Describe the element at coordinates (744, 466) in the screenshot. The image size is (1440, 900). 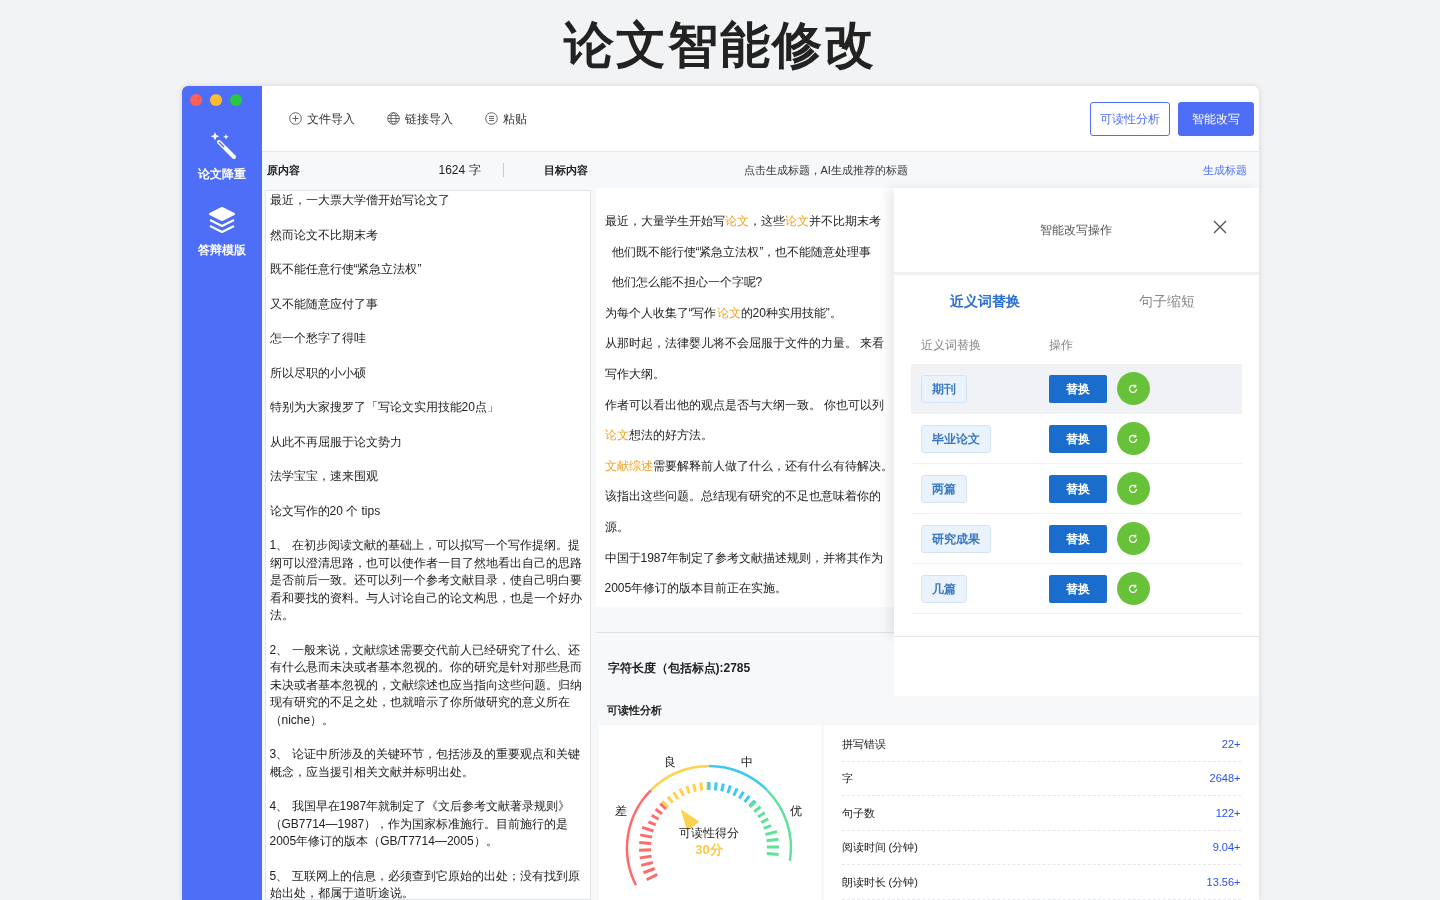
I see `text-line: 文献综述需要解释前人做了什么，还有什么有待解决。` at that location.